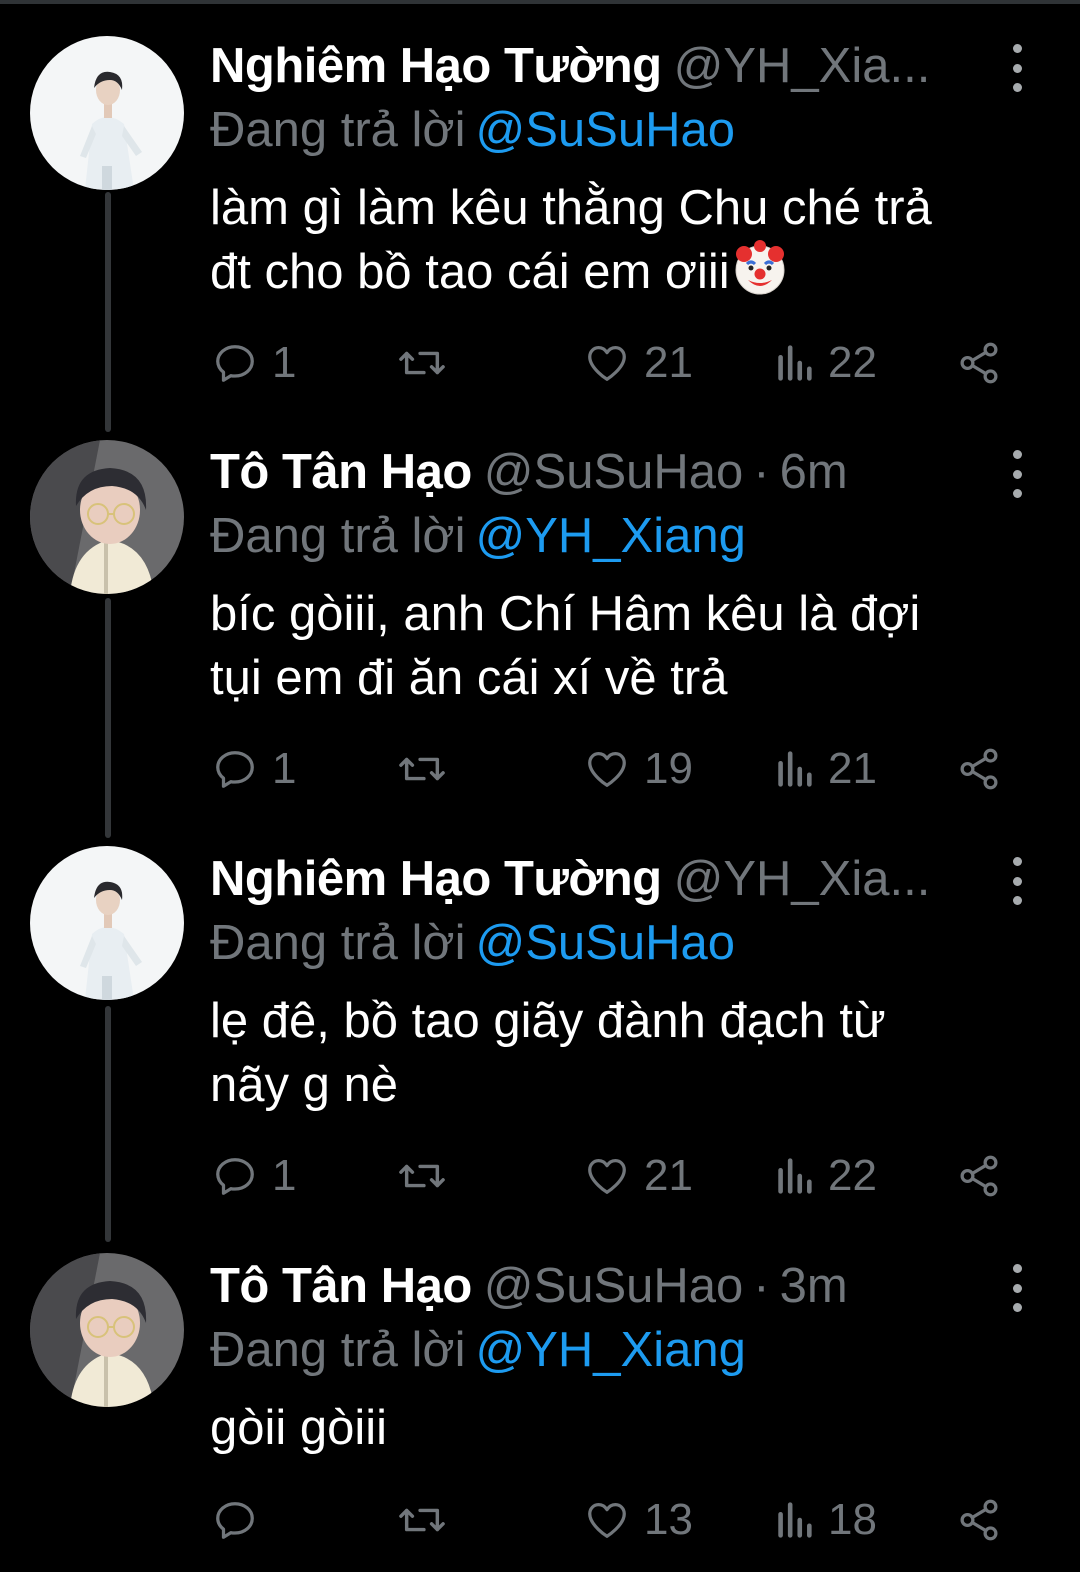 This screenshot has width=1080, height=1572. What do you see at coordinates (571, 208) in the screenshot?
I see `tweet-text-line: làm gì làm kêu thằng Chu ché trả` at bounding box center [571, 208].